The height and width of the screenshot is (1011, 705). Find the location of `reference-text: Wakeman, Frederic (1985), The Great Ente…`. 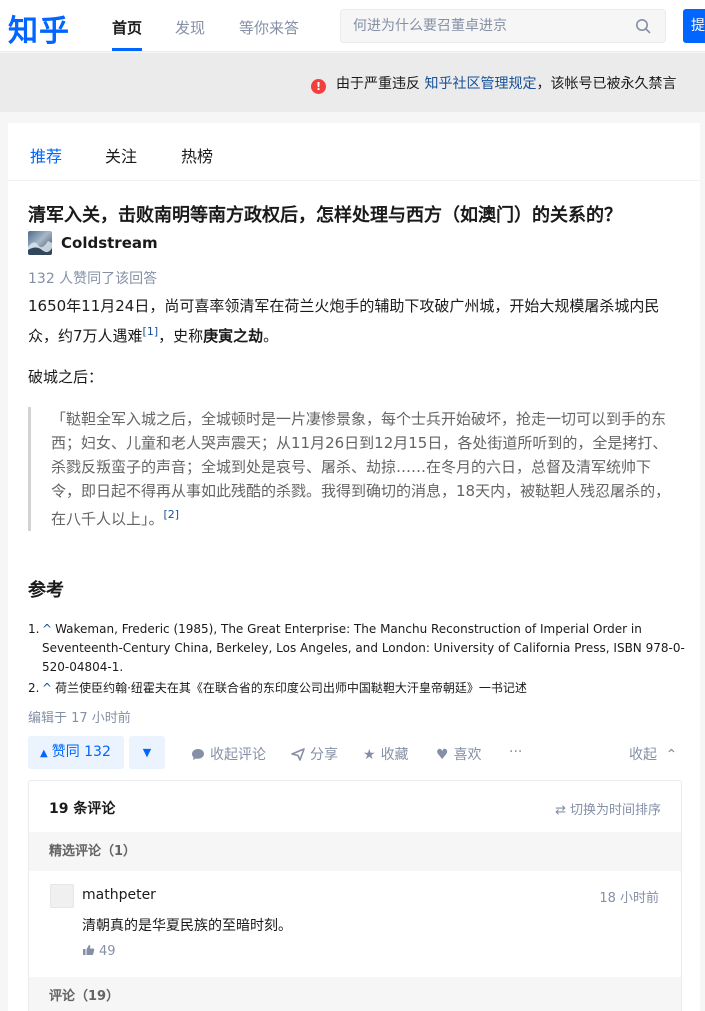

reference-text: Wakeman, Frederic (1985), The Great Ente… is located at coordinates (363, 648).